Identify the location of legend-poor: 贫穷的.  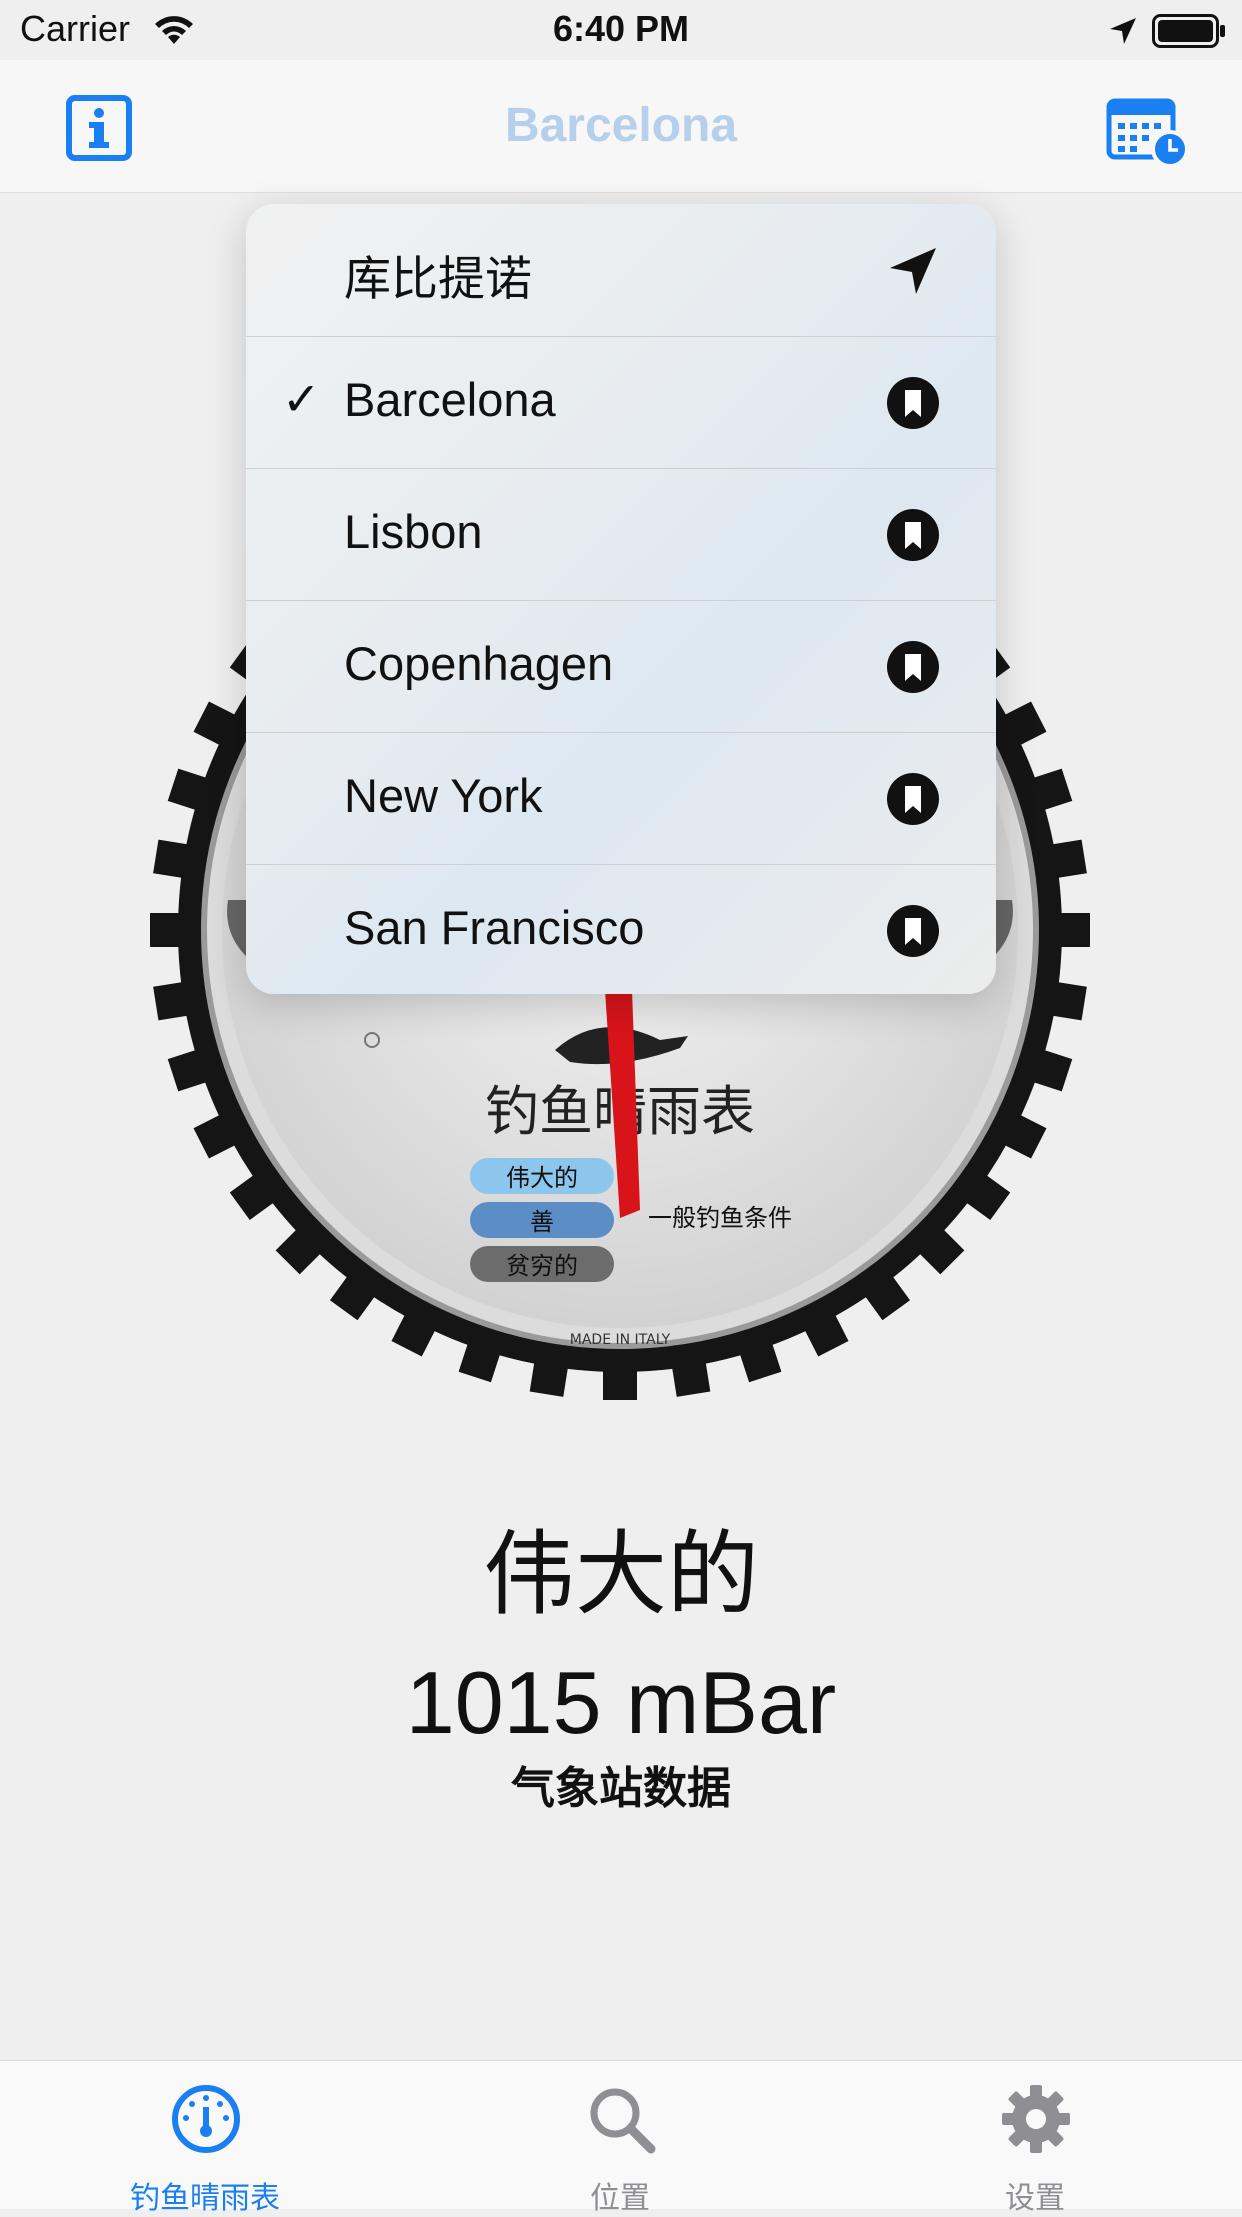
(542, 1266).